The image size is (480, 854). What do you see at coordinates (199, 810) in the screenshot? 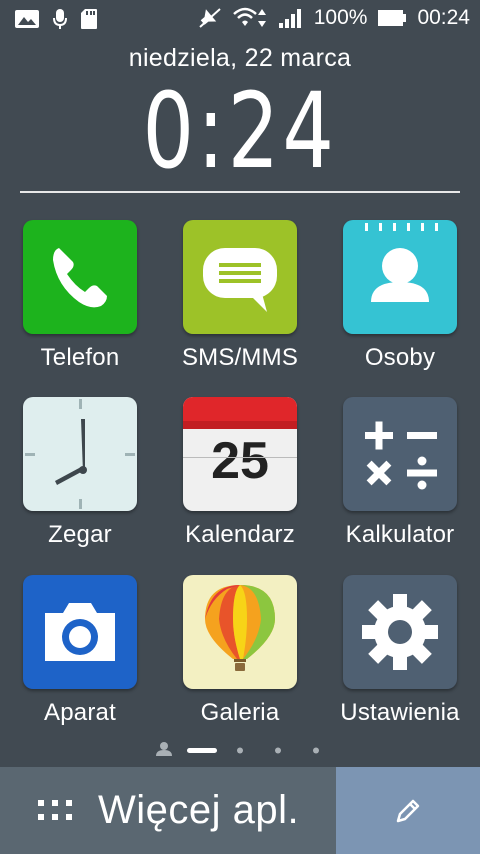
I see `more-apps-label: Więcej apl.` at bounding box center [199, 810].